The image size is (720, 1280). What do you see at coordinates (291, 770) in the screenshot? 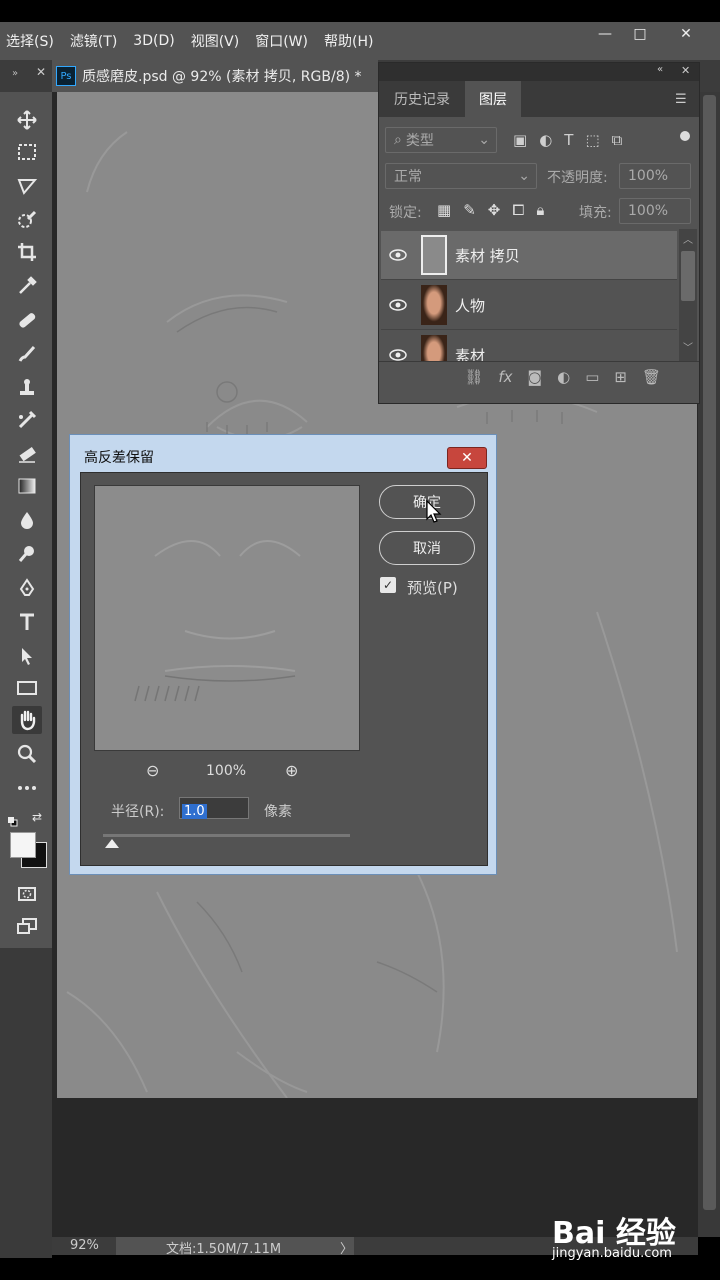
I see `zoom-in-icon: ⊕` at bounding box center [291, 770].